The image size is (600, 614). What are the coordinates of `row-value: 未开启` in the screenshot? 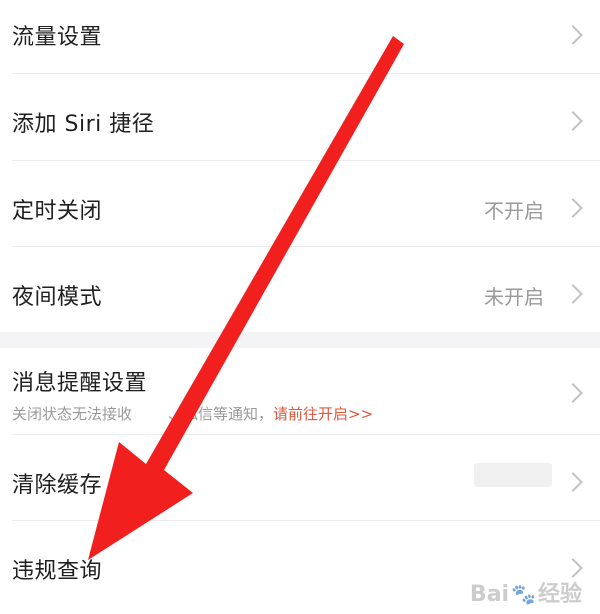 It's located at (514, 297).